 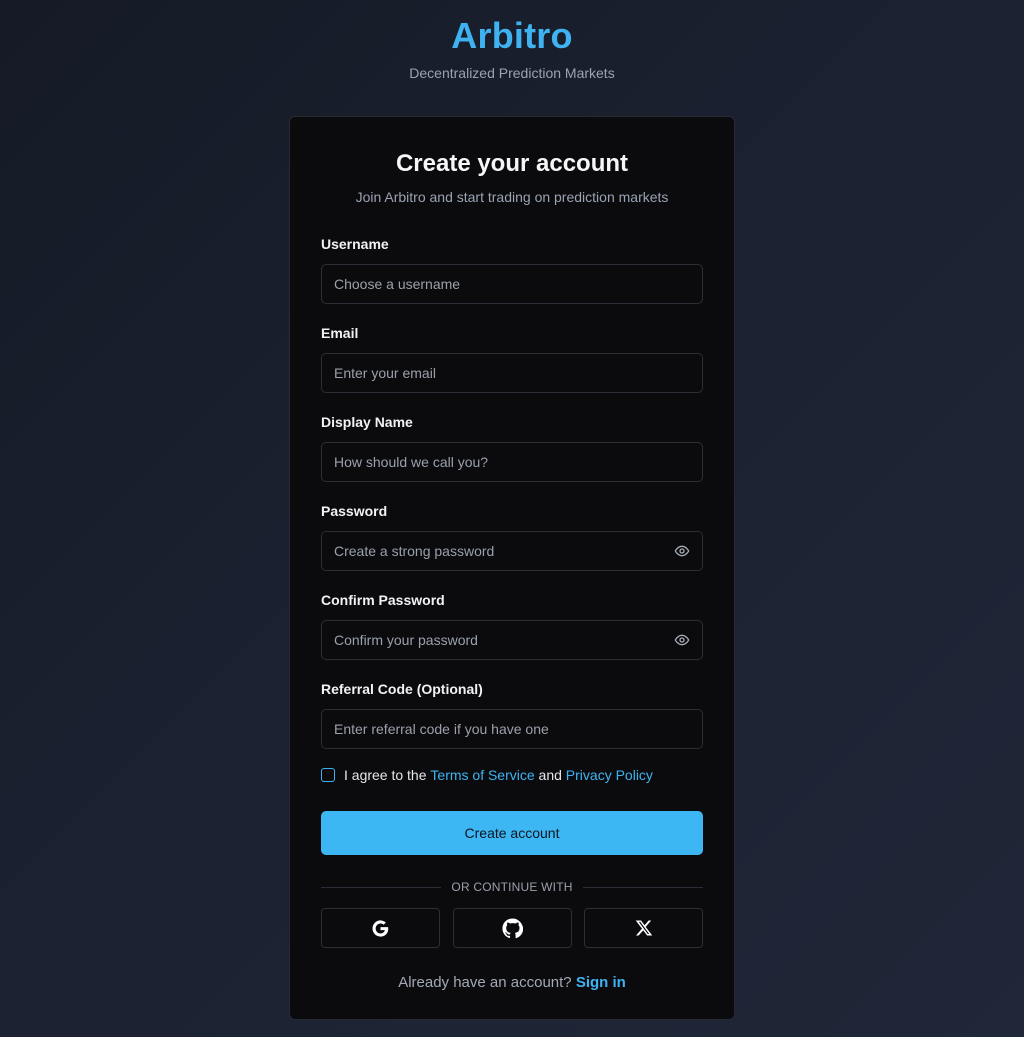 What do you see at coordinates (512, 73) in the screenshot?
I see `app-tagline: Decentralized Prediction Markets` at bounding box center [512, 73].